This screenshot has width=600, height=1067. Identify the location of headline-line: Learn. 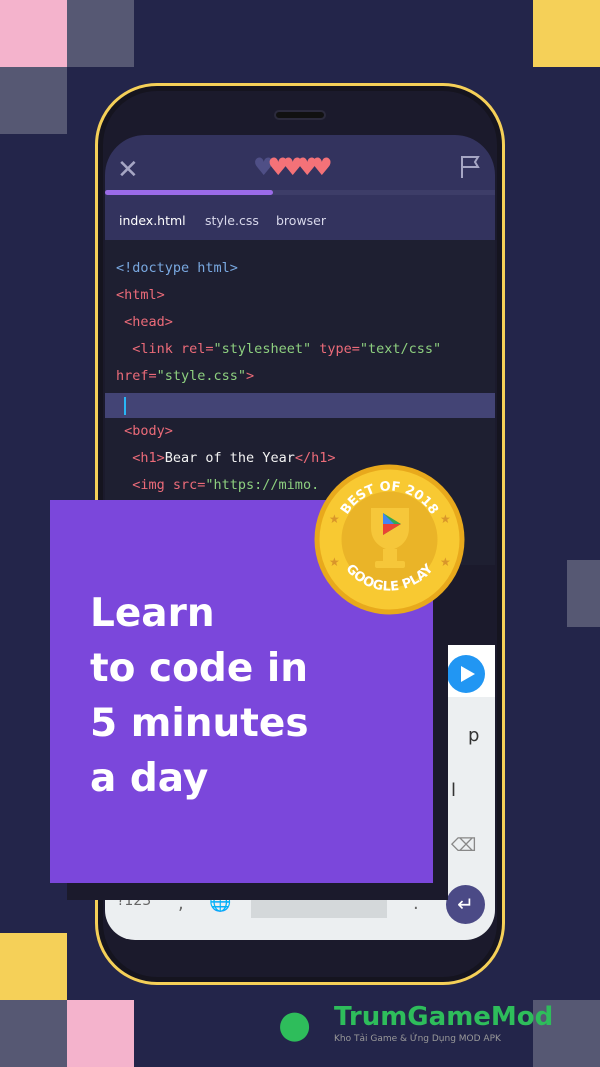
(152, 613).